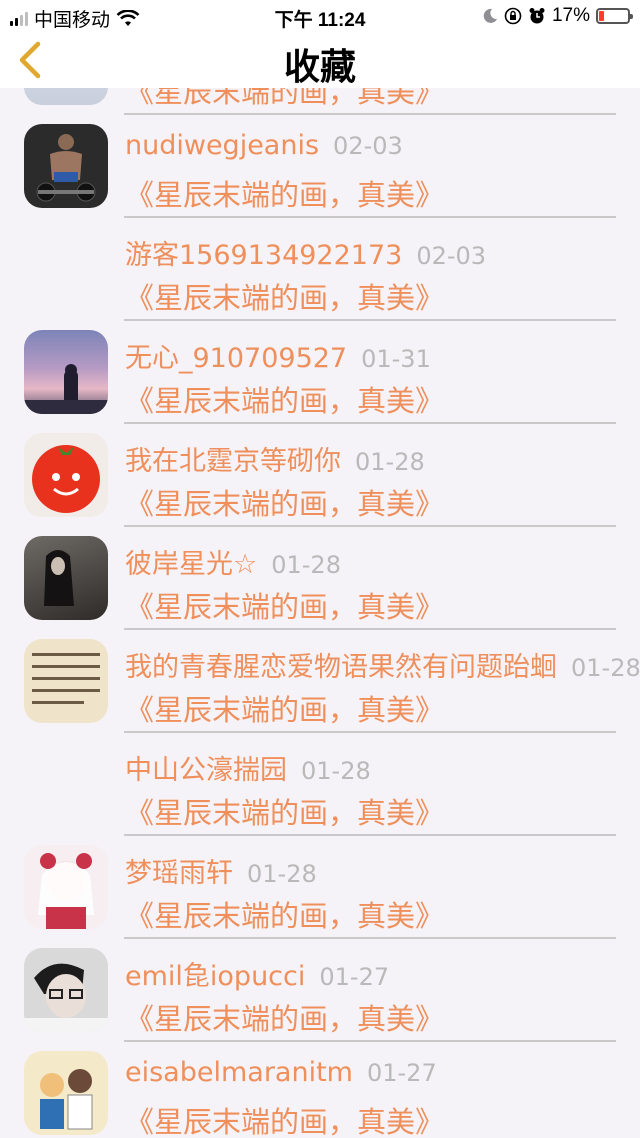  I want to click on user-name: 游客1569134922173, so click(264, 255).